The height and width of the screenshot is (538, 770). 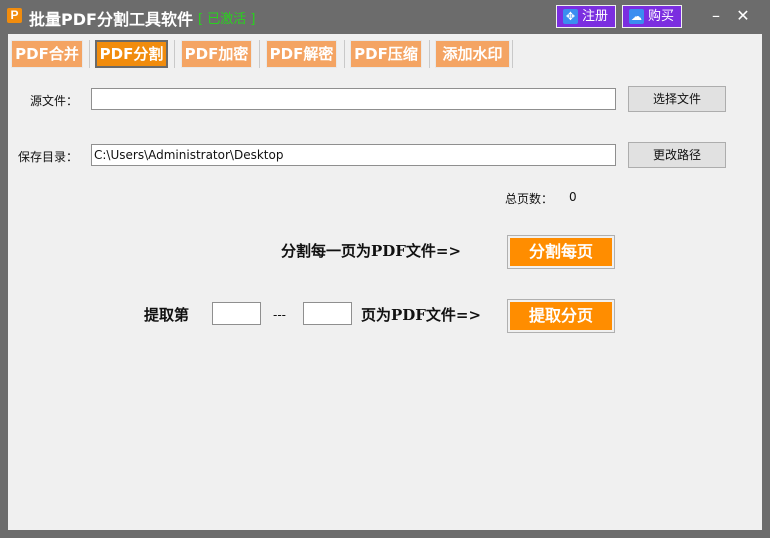 I want to click on tab-pdf-decrypt: PDF解密, so click(x=301, y=54).